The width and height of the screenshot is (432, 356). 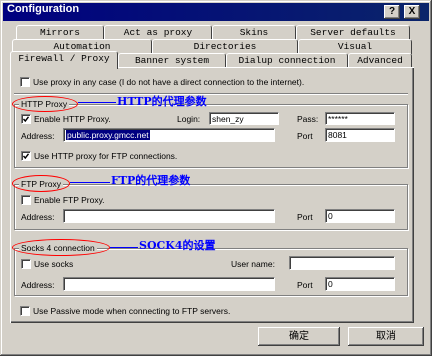 I want to click on socks-port-label: Port, so click(x=305, y=285).